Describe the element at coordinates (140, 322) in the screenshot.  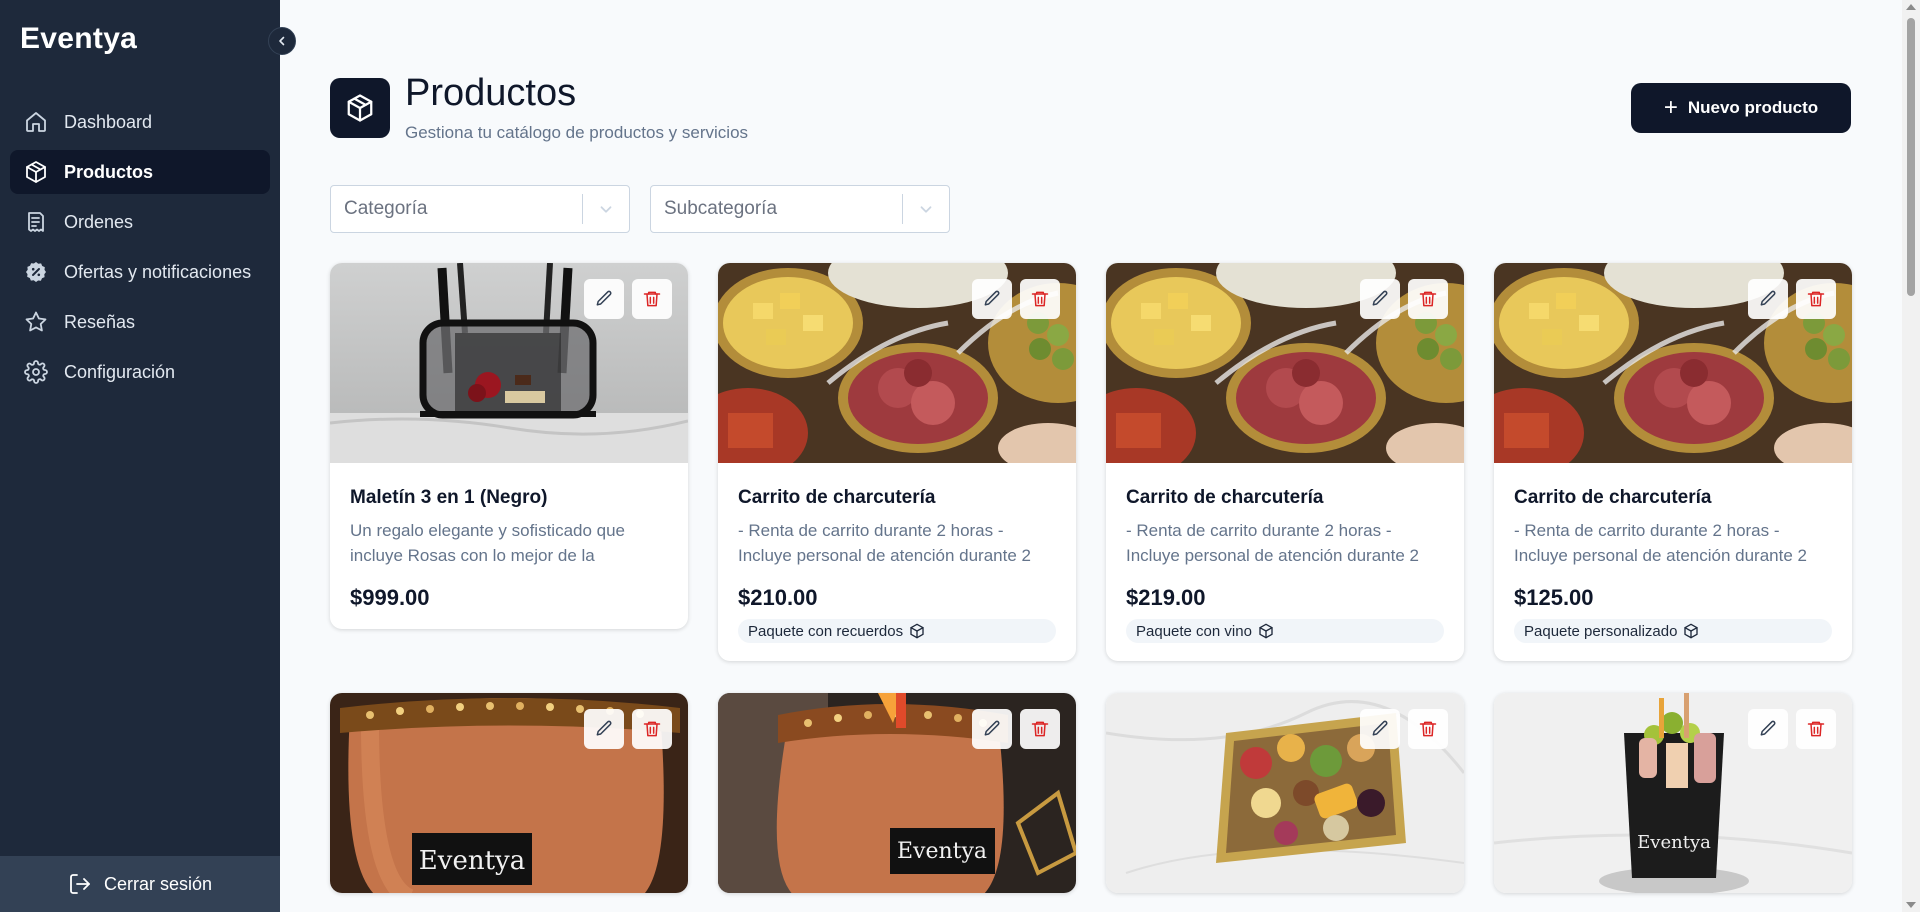
I see `sidebar-item-resenas: Reseñas` at that location.